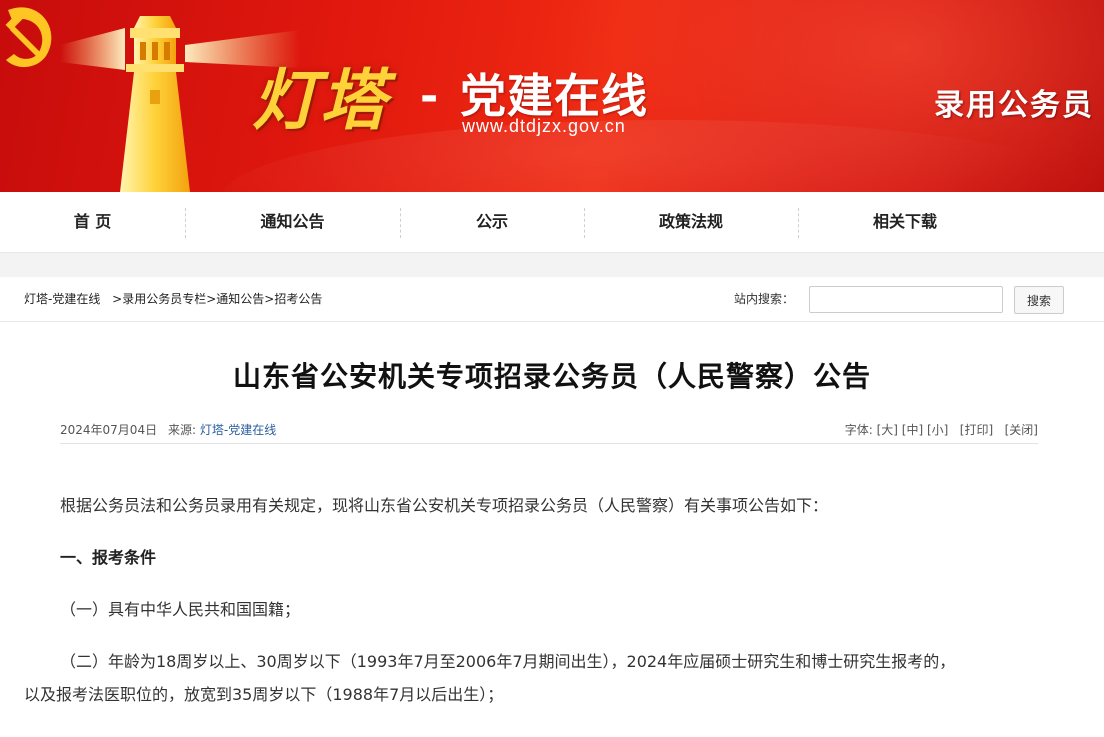 The width and height of the screenshot is (1104, 737). Describe the element at coordinates (551, 376) in the screenshot. I see `article-title: 山东省公安机关专项招录公务员（人民警察）公告` at that location.